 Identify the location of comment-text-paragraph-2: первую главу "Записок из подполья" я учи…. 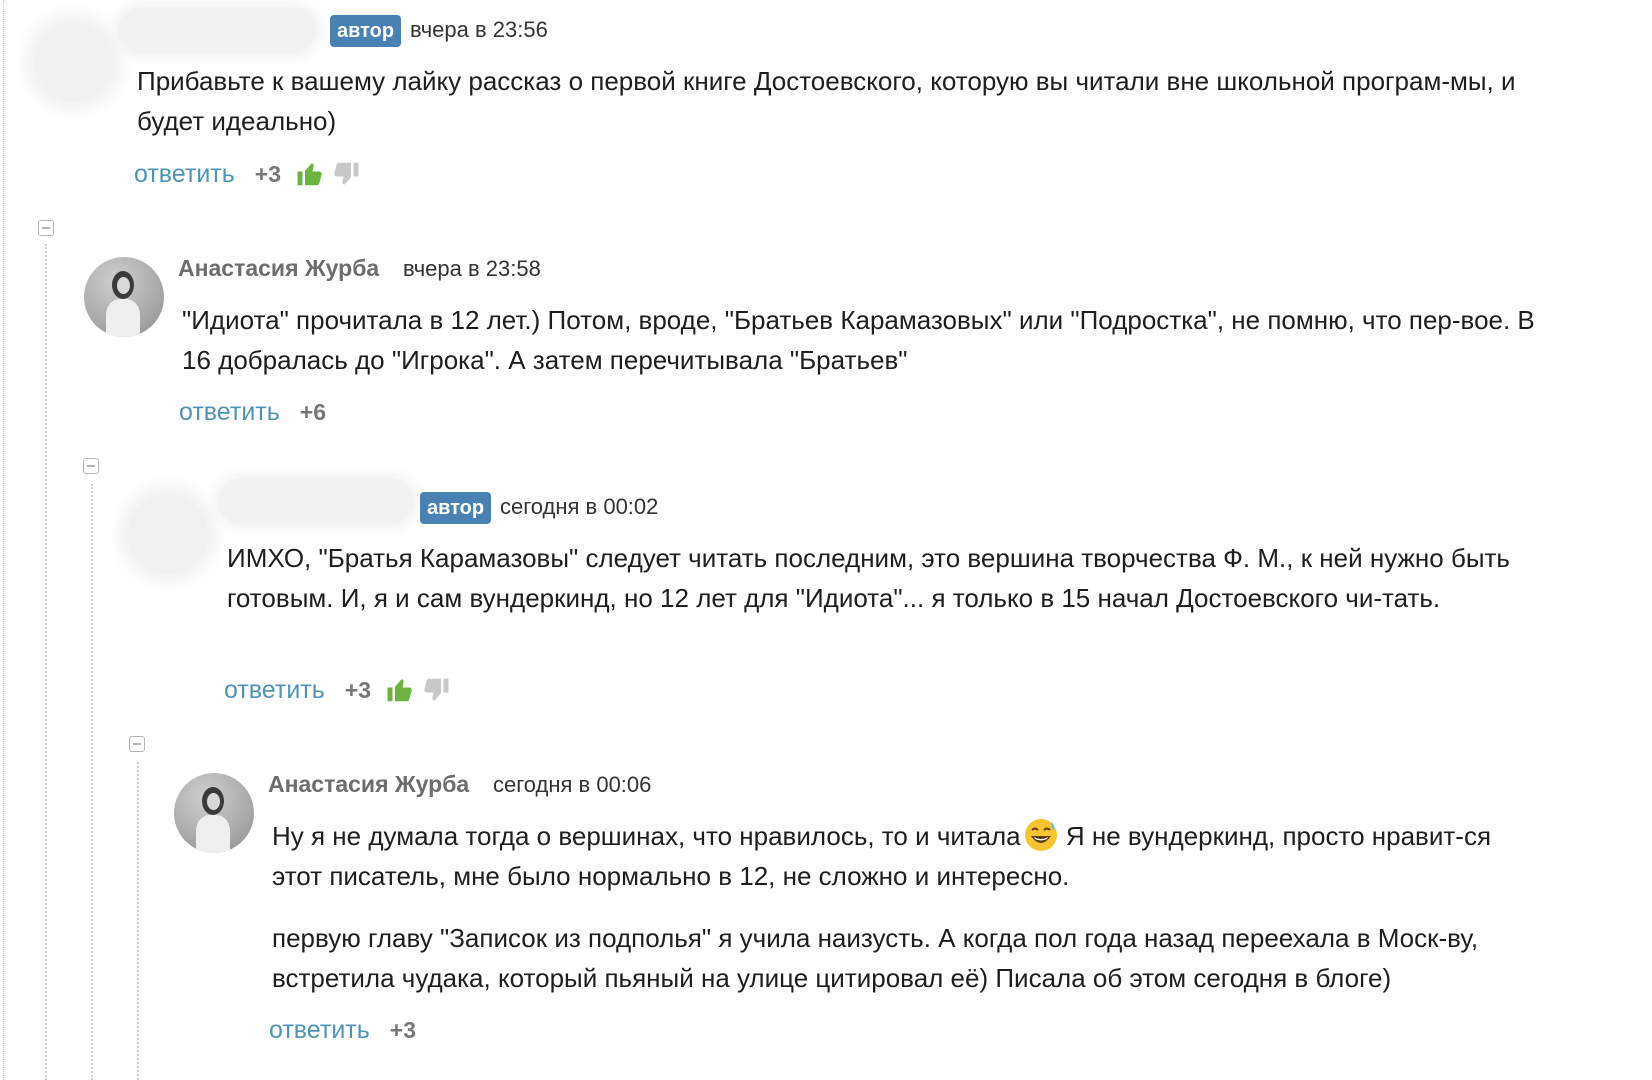
(875, 958).